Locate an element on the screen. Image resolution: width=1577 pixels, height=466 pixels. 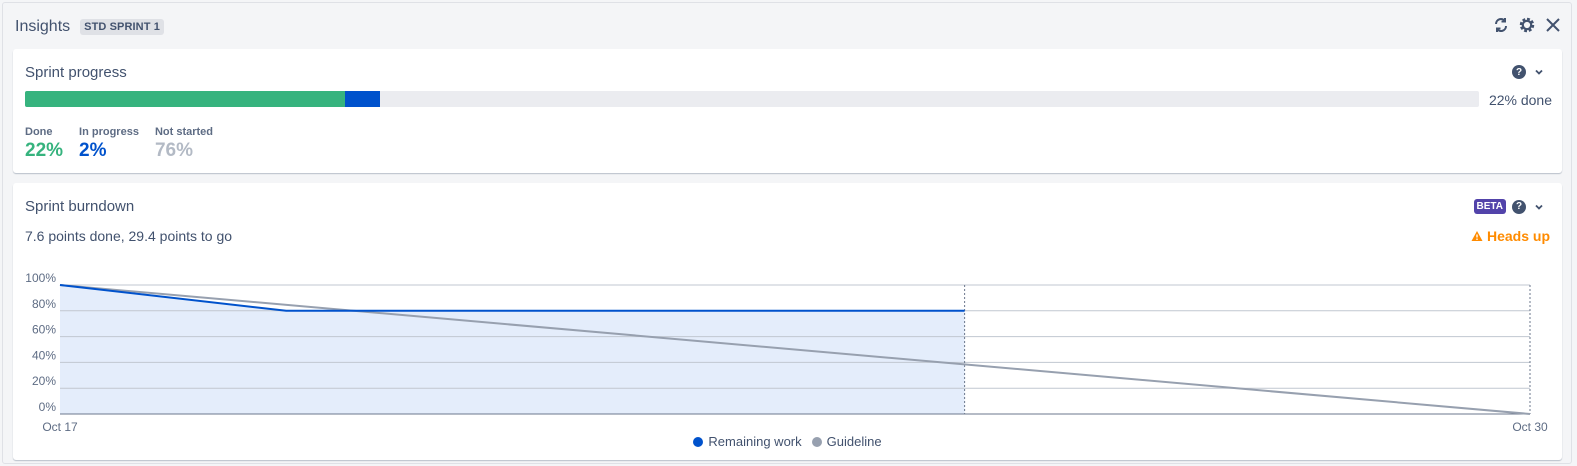
legend-remaining-work: Remaining work is located at coordinates (747, 441).